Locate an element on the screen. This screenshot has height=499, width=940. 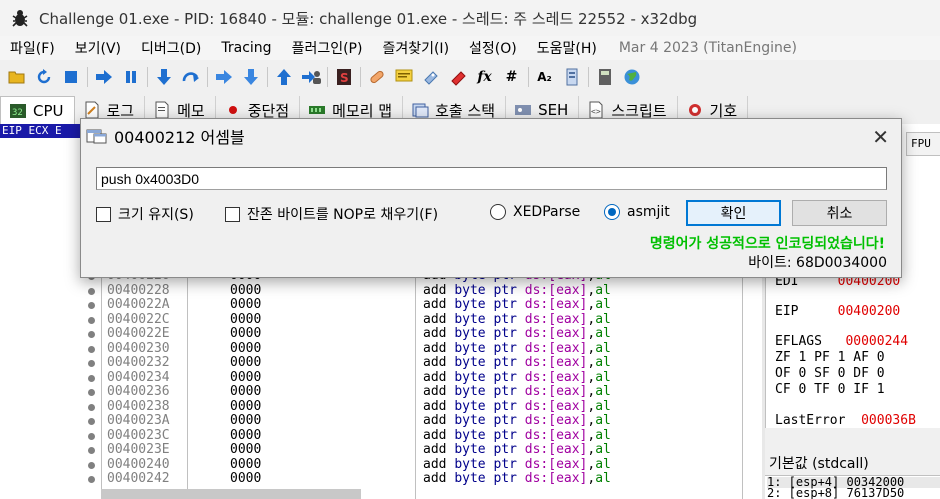
run-icon is located at coordinates (103, 77).